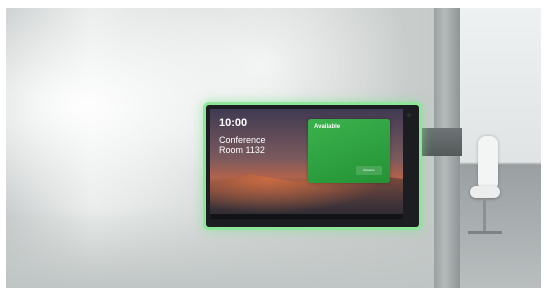 Image resolution: width=547 pixels, height=292 pixels. What do you see at coordinates (369, 170) in the screenshot?
I see `reserve-button: Reserve` at bounding box center [369, 170].